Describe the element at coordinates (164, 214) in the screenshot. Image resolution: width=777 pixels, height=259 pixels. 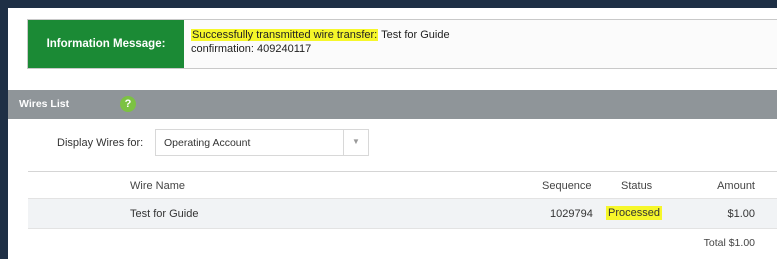
I see `wire-name-cell: Test for Guide` at that location.